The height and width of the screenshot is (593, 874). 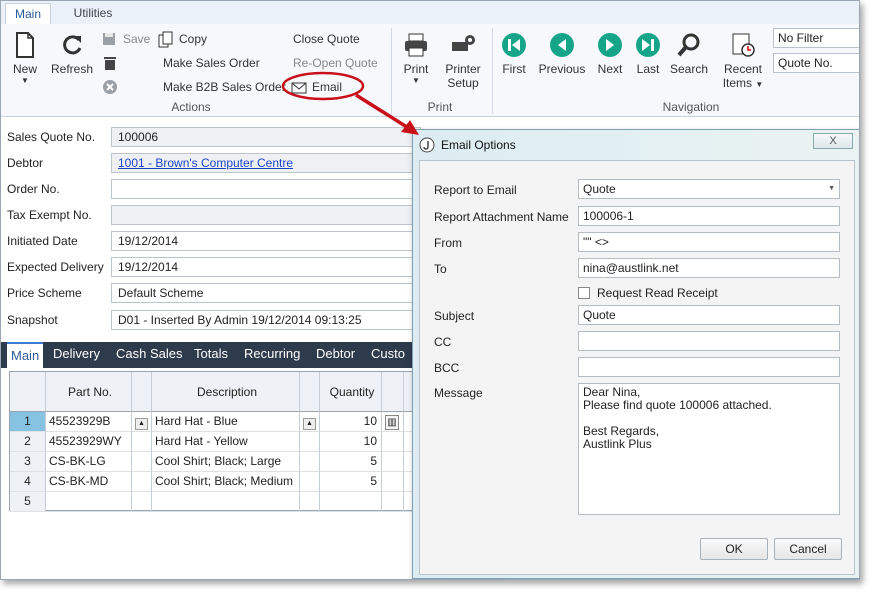 I want to click on tax-exempt-no-field, so click(x=266, y=215).